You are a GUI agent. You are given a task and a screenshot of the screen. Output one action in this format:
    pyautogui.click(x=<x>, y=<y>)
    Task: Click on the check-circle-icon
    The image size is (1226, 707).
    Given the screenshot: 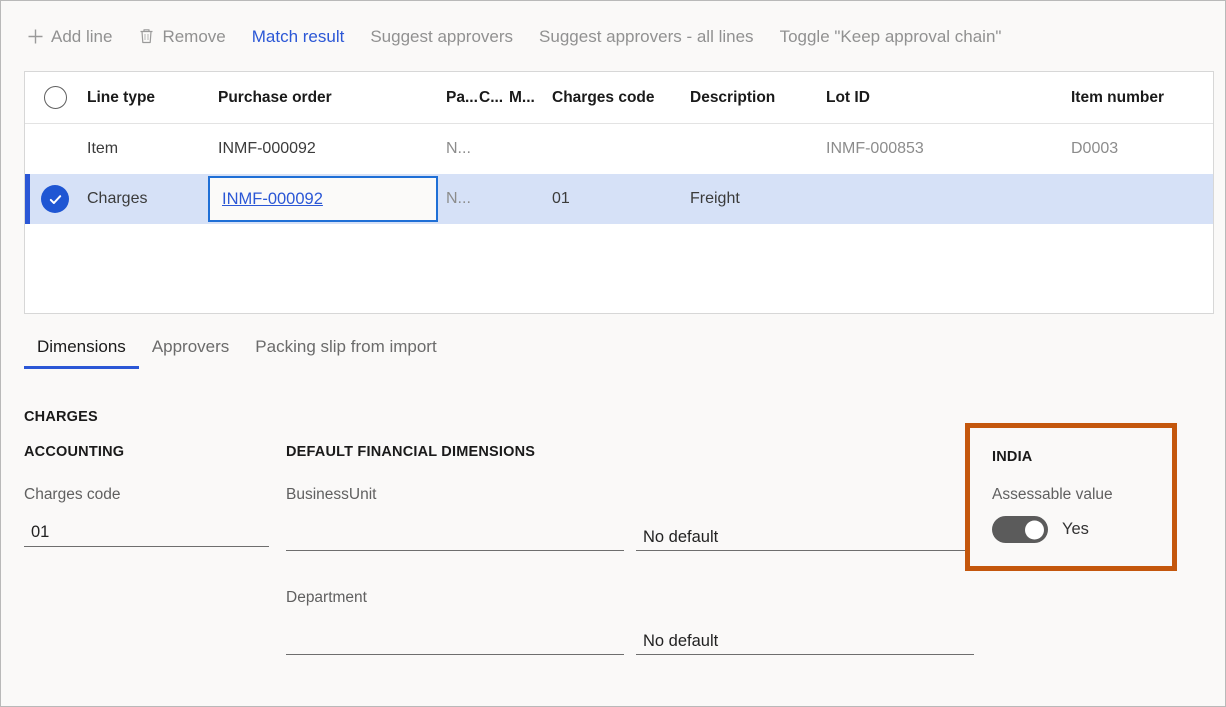 What is the action you would take?
    pyautogui.click(x=55, y=199)
    